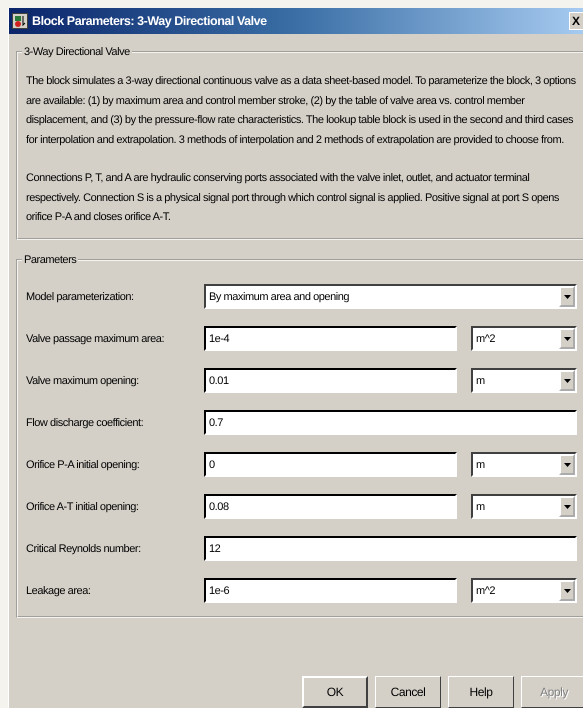 Image resolution: width=583 pixels, height=708 pixels. Describe the element at coordinates (330, 506) in the screenshot. I see `parameter-field: 0.08` at that location.